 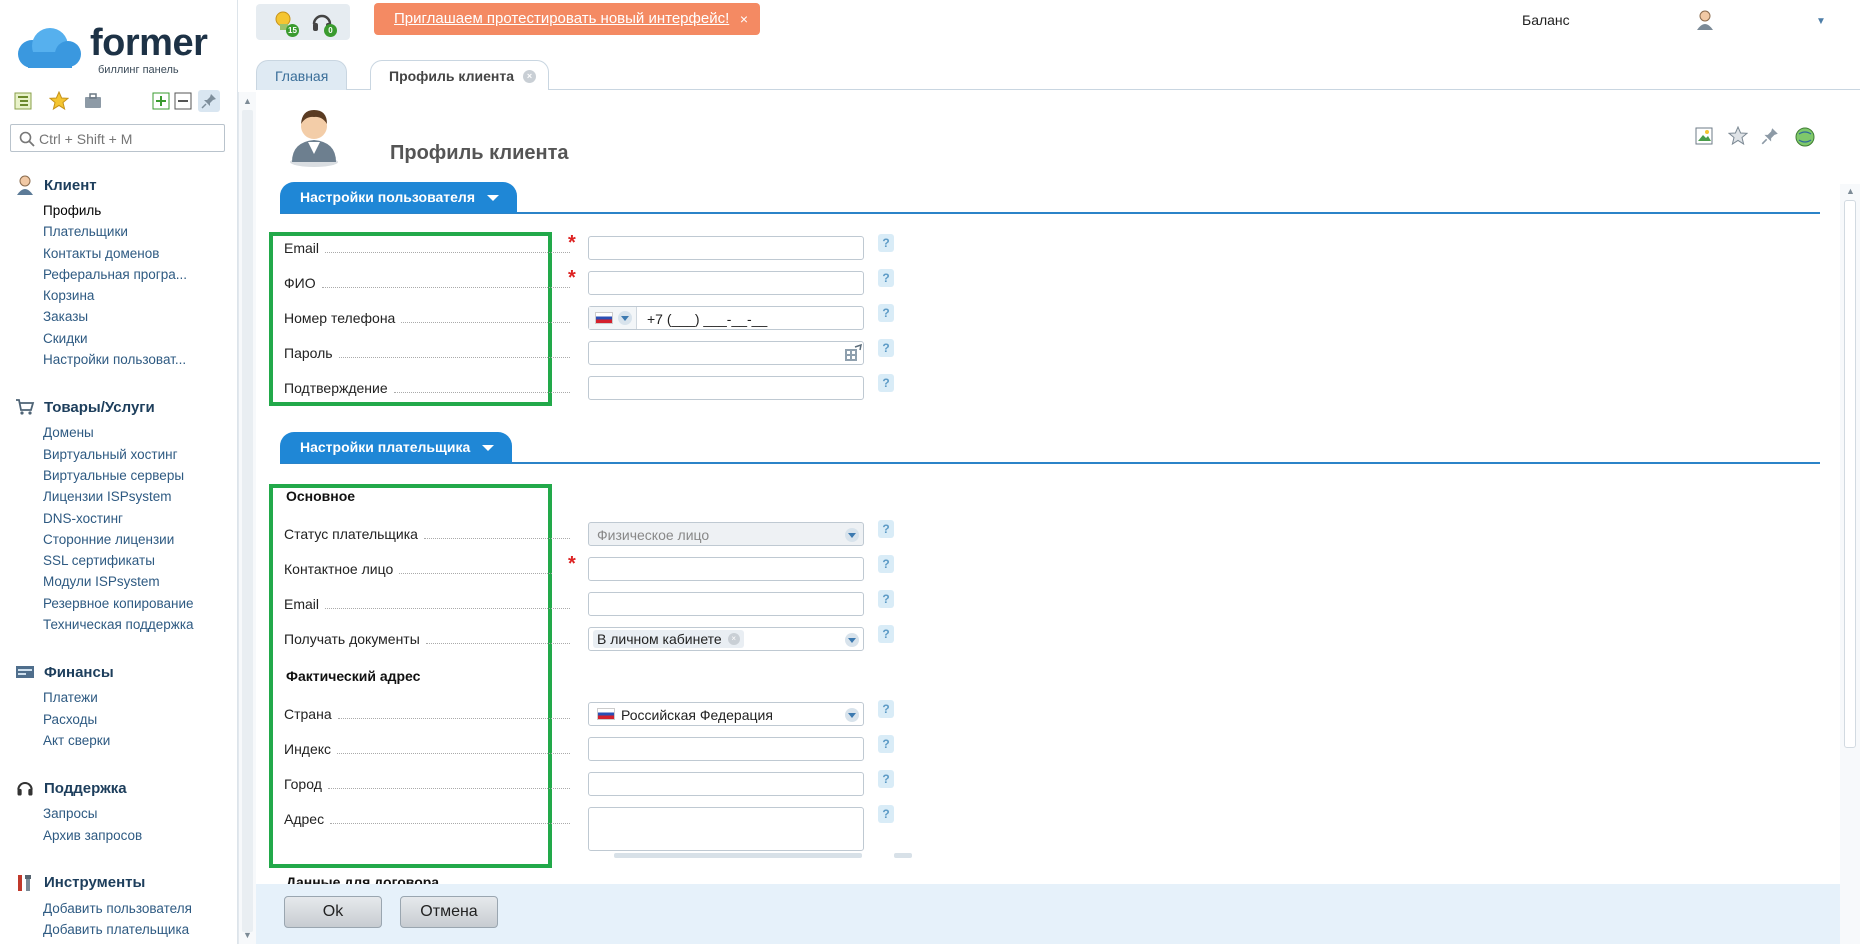 What do you see at coordinates (119, 50) in the screenshot?
I see `logo: former биллинг панель` at bounding box center [119, 50].